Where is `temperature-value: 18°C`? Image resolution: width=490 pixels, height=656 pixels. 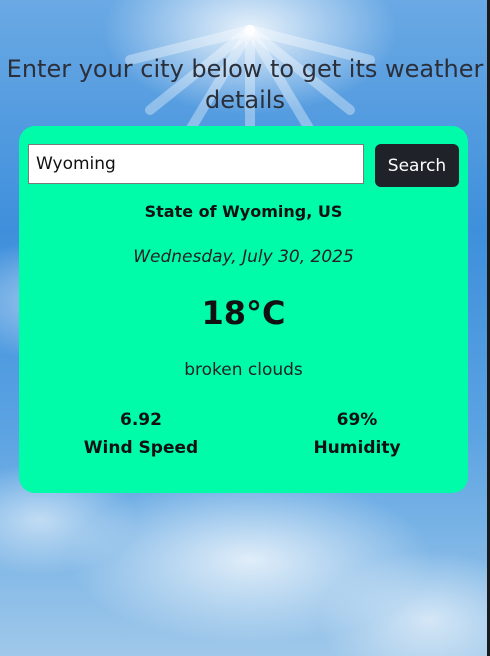 temperature-value: 18°C is located at coordinates (243, 313).